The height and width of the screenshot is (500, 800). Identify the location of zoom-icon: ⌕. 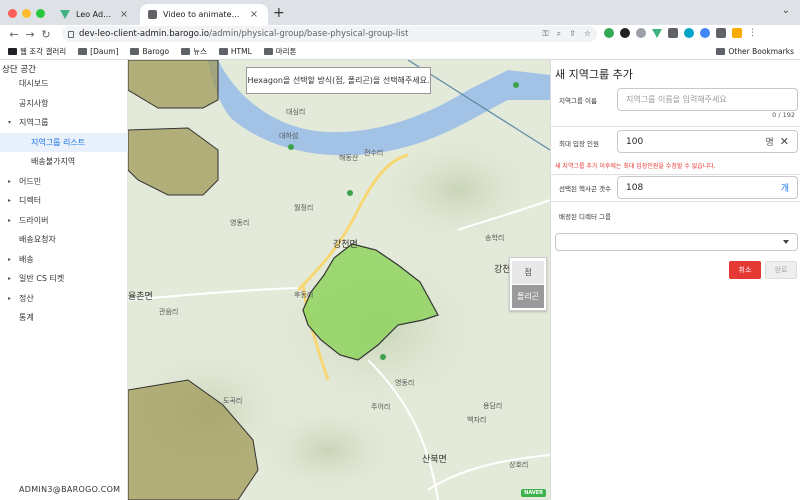
(559, 34).